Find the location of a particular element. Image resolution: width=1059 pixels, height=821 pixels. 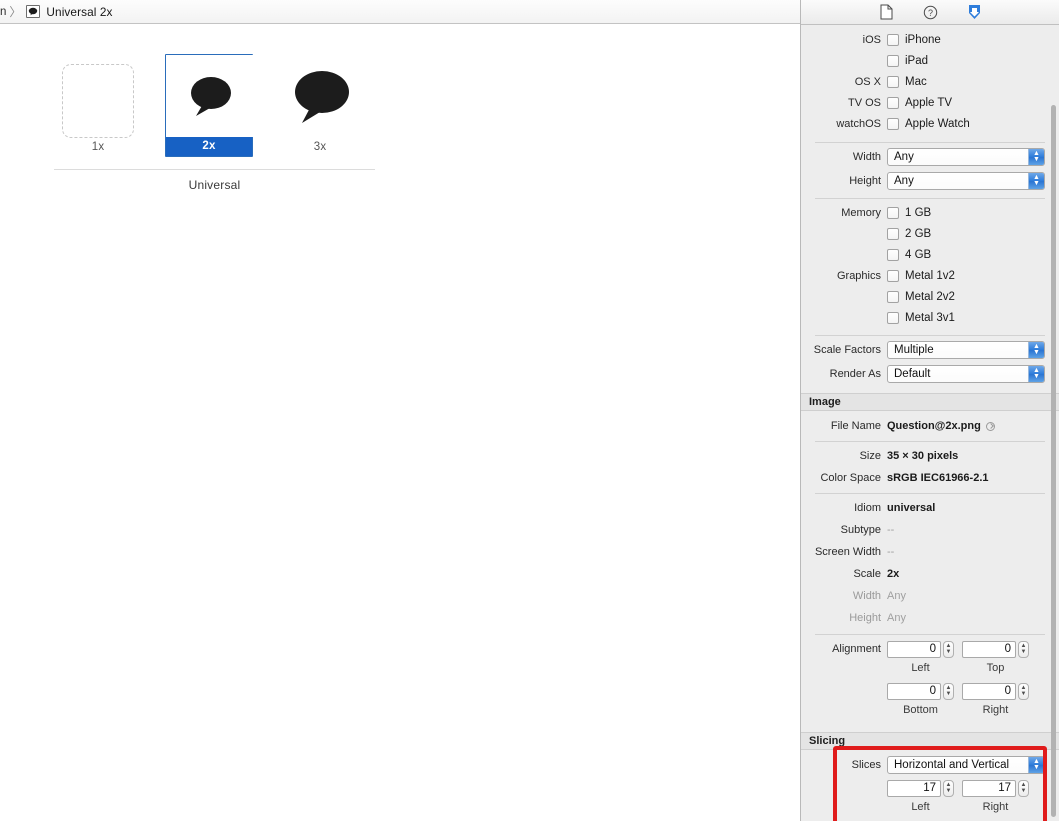

slice-left-stepper: ▲ ▼ is located at coordinates (948, 788).